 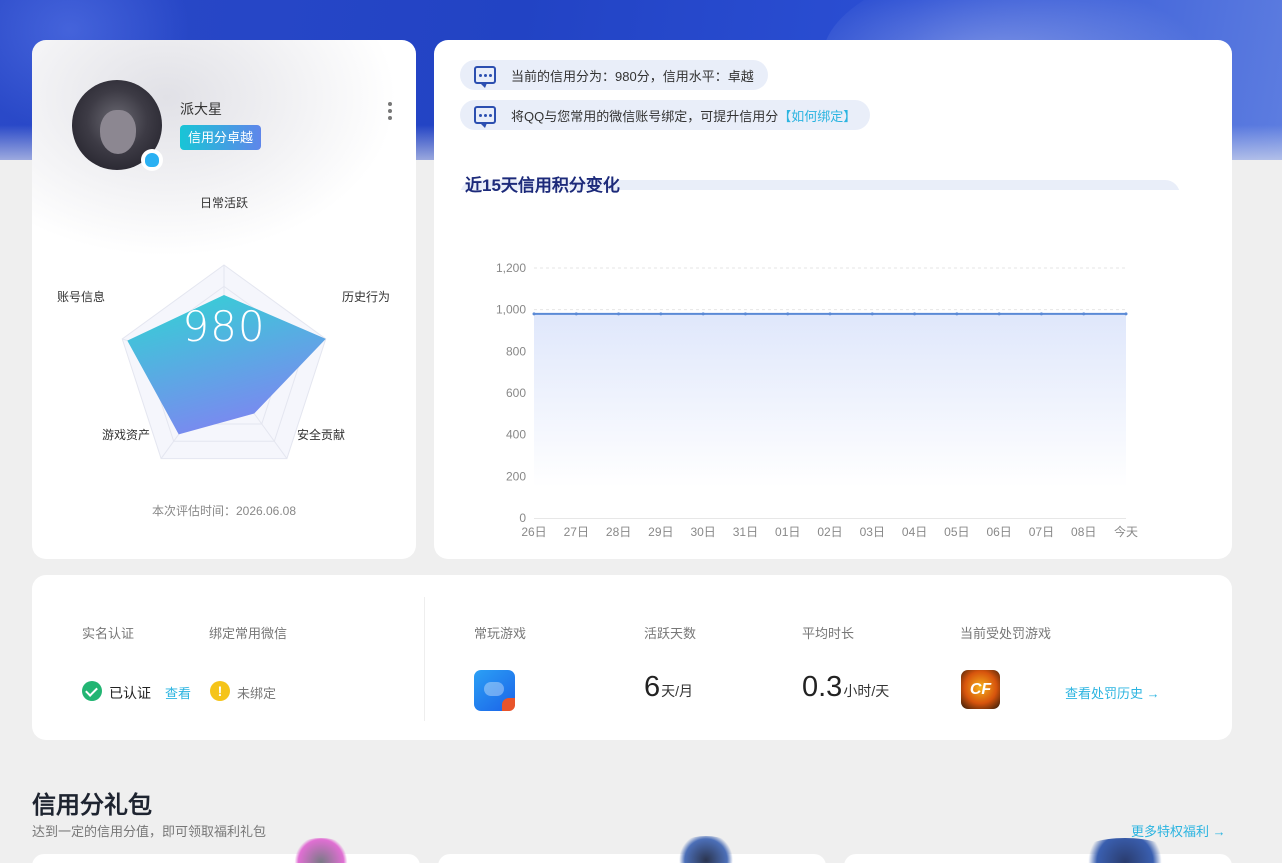 What do you see at coordinates (516, 476) in the screenshot?
I see `y-tick-label: 200` at bounding box center [516, 476].